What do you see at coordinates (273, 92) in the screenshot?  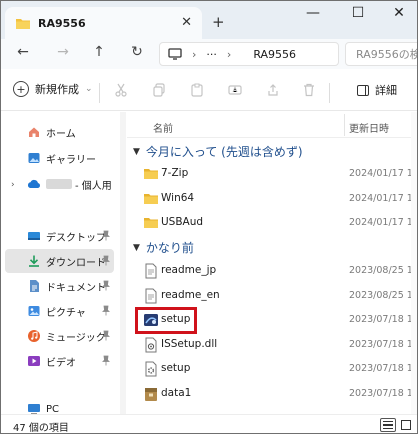 I see `share-icon` at bounding box center [273, 92].